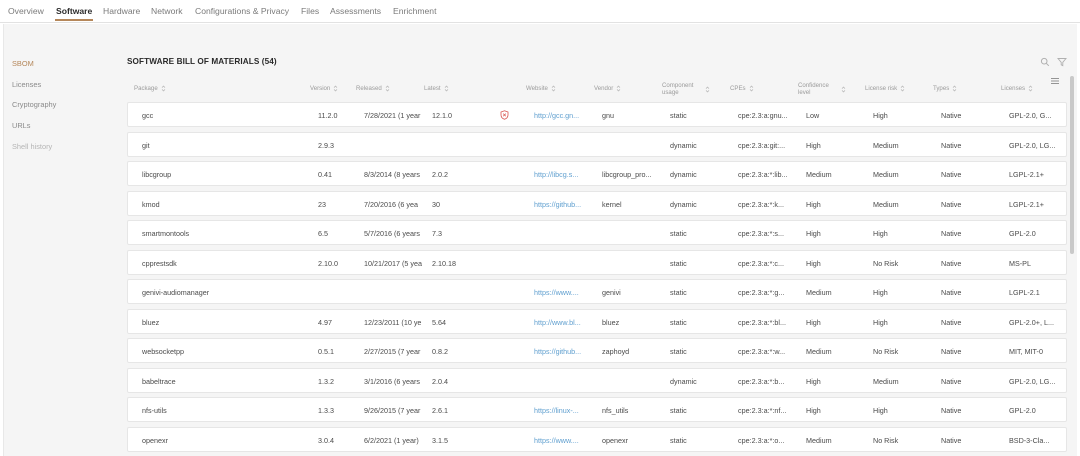 This screenshot has height=456, width=1080. Describe the element at coordinates (32, 146) in the screenshot. I see `sidebar-item-shell-history: Shell history` at that location.